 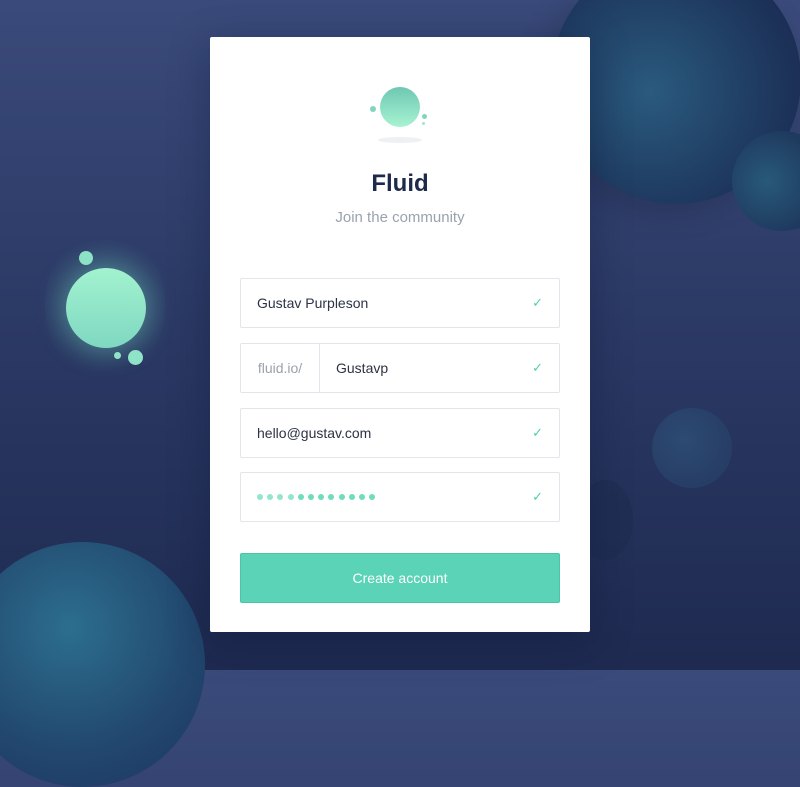 What do you see at coordinates (400, 183) in the screenshot?
I see `app-title: Fluid` at bounding box center [400, 183].